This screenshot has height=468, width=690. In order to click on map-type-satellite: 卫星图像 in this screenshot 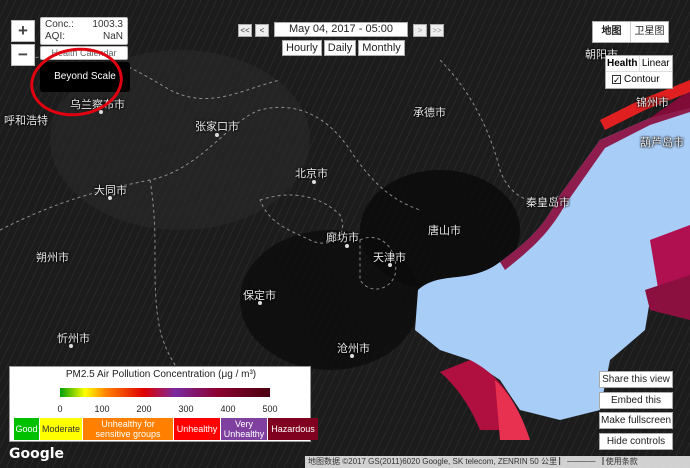, I will do `click(649, 39)`.